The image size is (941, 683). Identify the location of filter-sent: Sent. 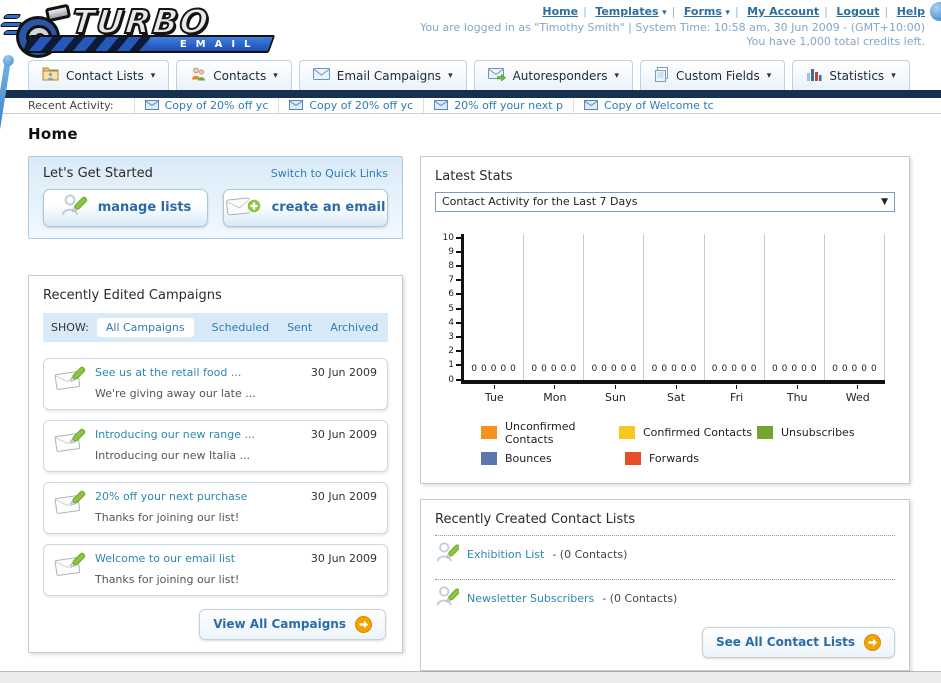
(299, 327).